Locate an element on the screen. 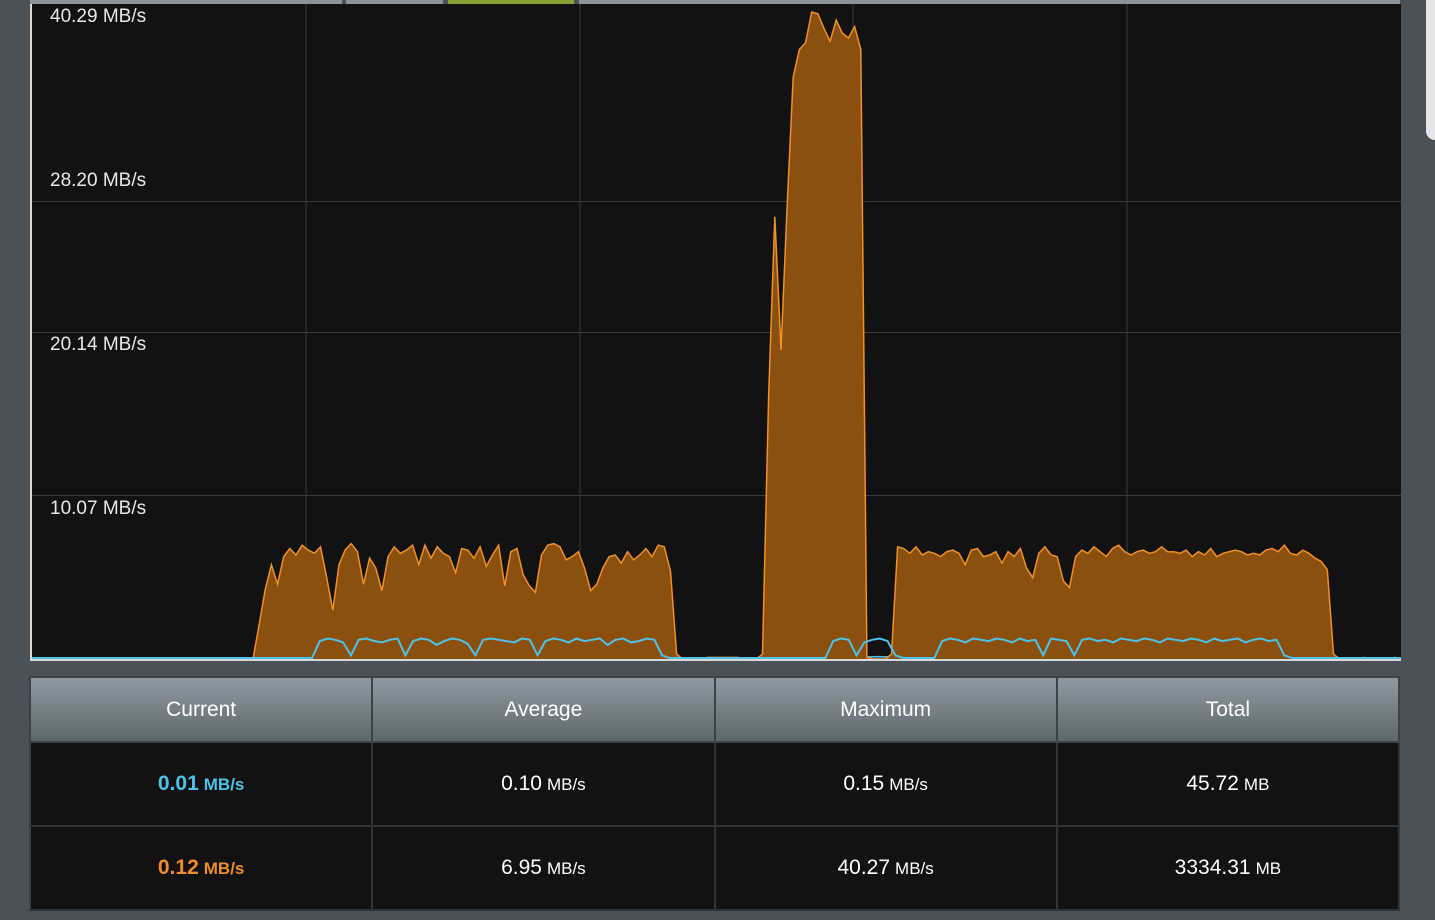 This screenshot has height=920, width=1435. rx-total-unit: MB is located at coordinates (1256, 784).